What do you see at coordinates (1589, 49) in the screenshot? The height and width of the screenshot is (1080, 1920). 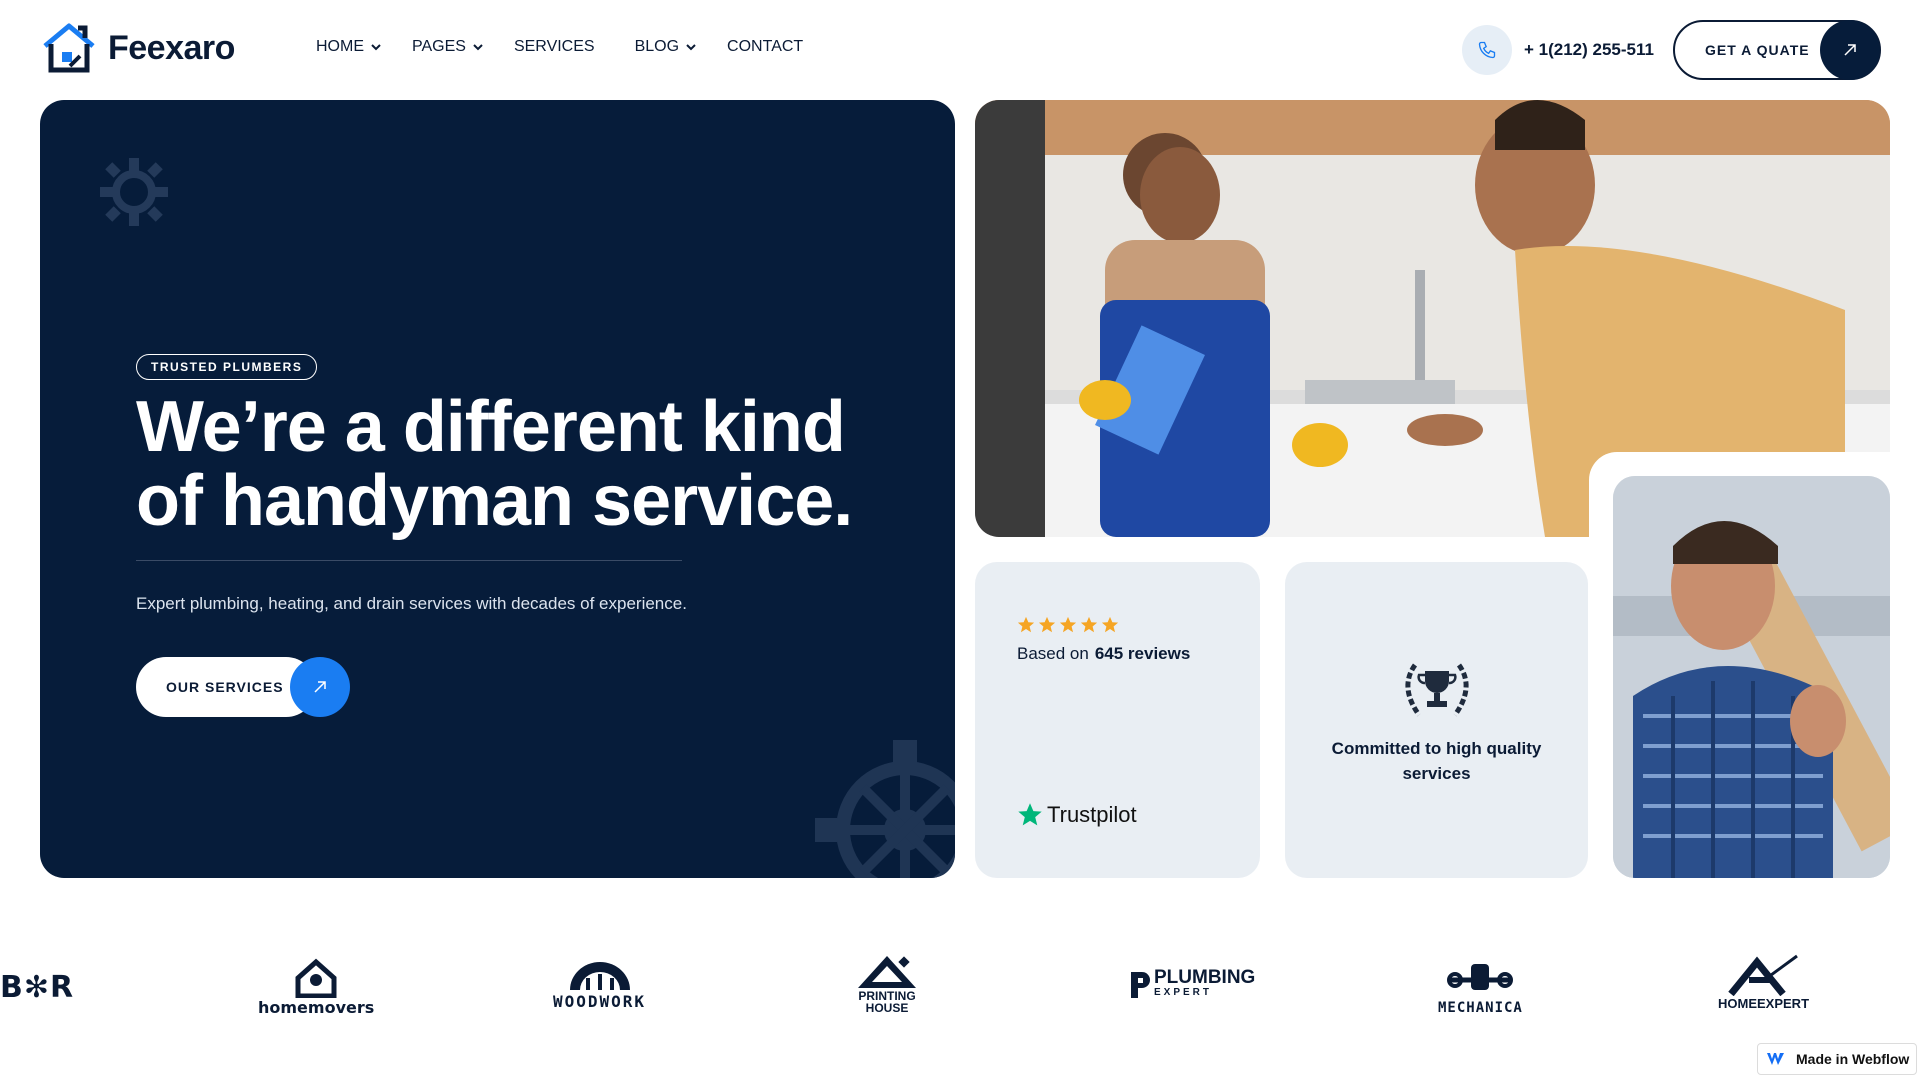 I see `phone-number: + 1(212) 255-511` at bounding box center [1589, 49].